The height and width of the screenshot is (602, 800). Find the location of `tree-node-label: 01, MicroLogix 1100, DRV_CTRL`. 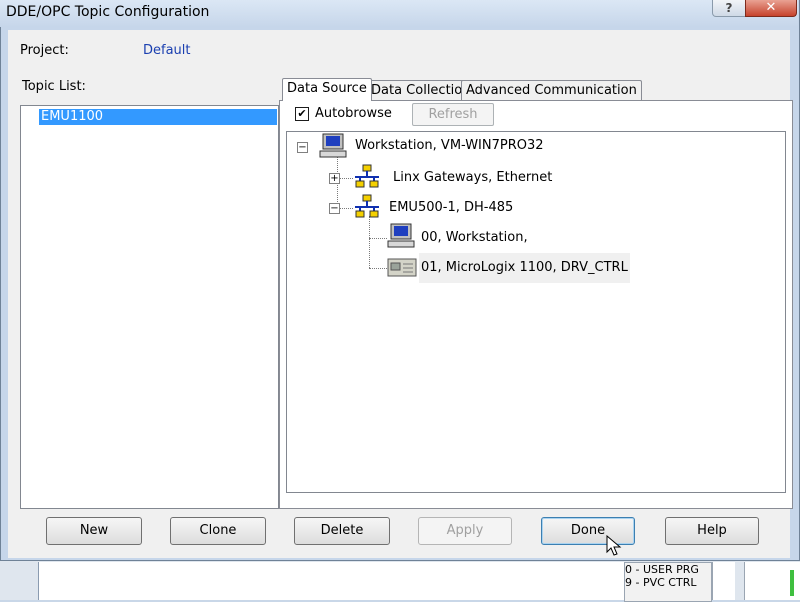

tree-node-label: 01, MicroLogix 1100, DRV_CTRL is located at coordinates (524, 268).